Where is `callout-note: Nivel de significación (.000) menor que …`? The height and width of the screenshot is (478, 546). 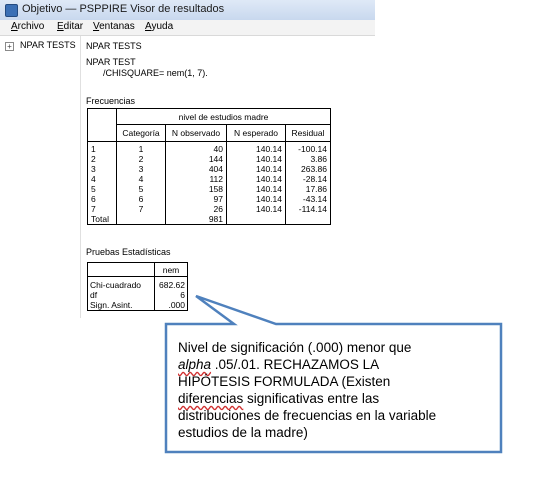
callout-note: Nivel de significación (.000) menor que … is located at coordinates (333, 390).